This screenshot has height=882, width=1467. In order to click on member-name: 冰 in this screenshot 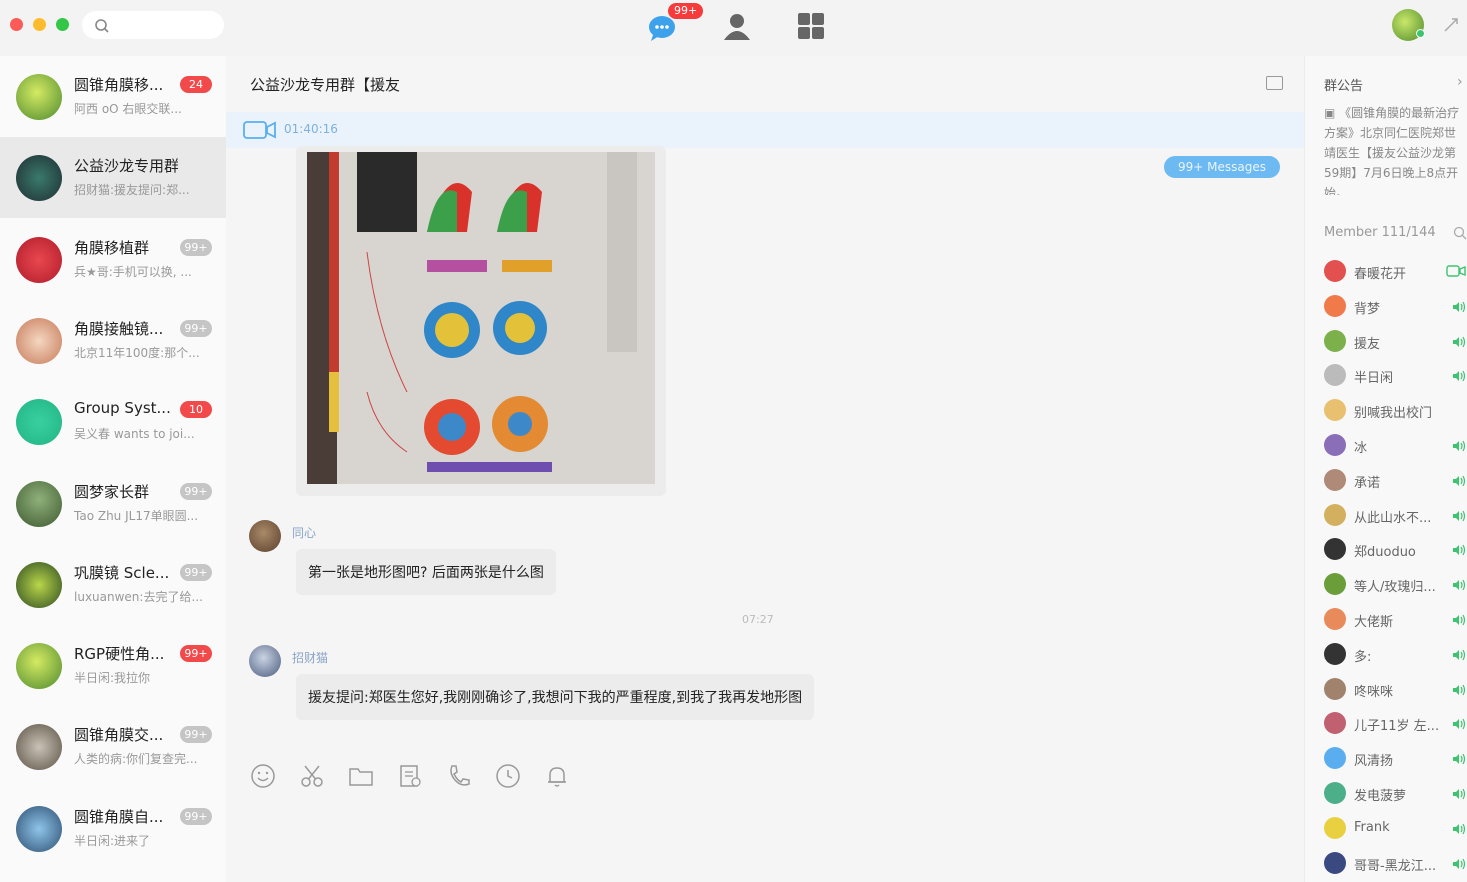, I will do `click(1361, 448)`.